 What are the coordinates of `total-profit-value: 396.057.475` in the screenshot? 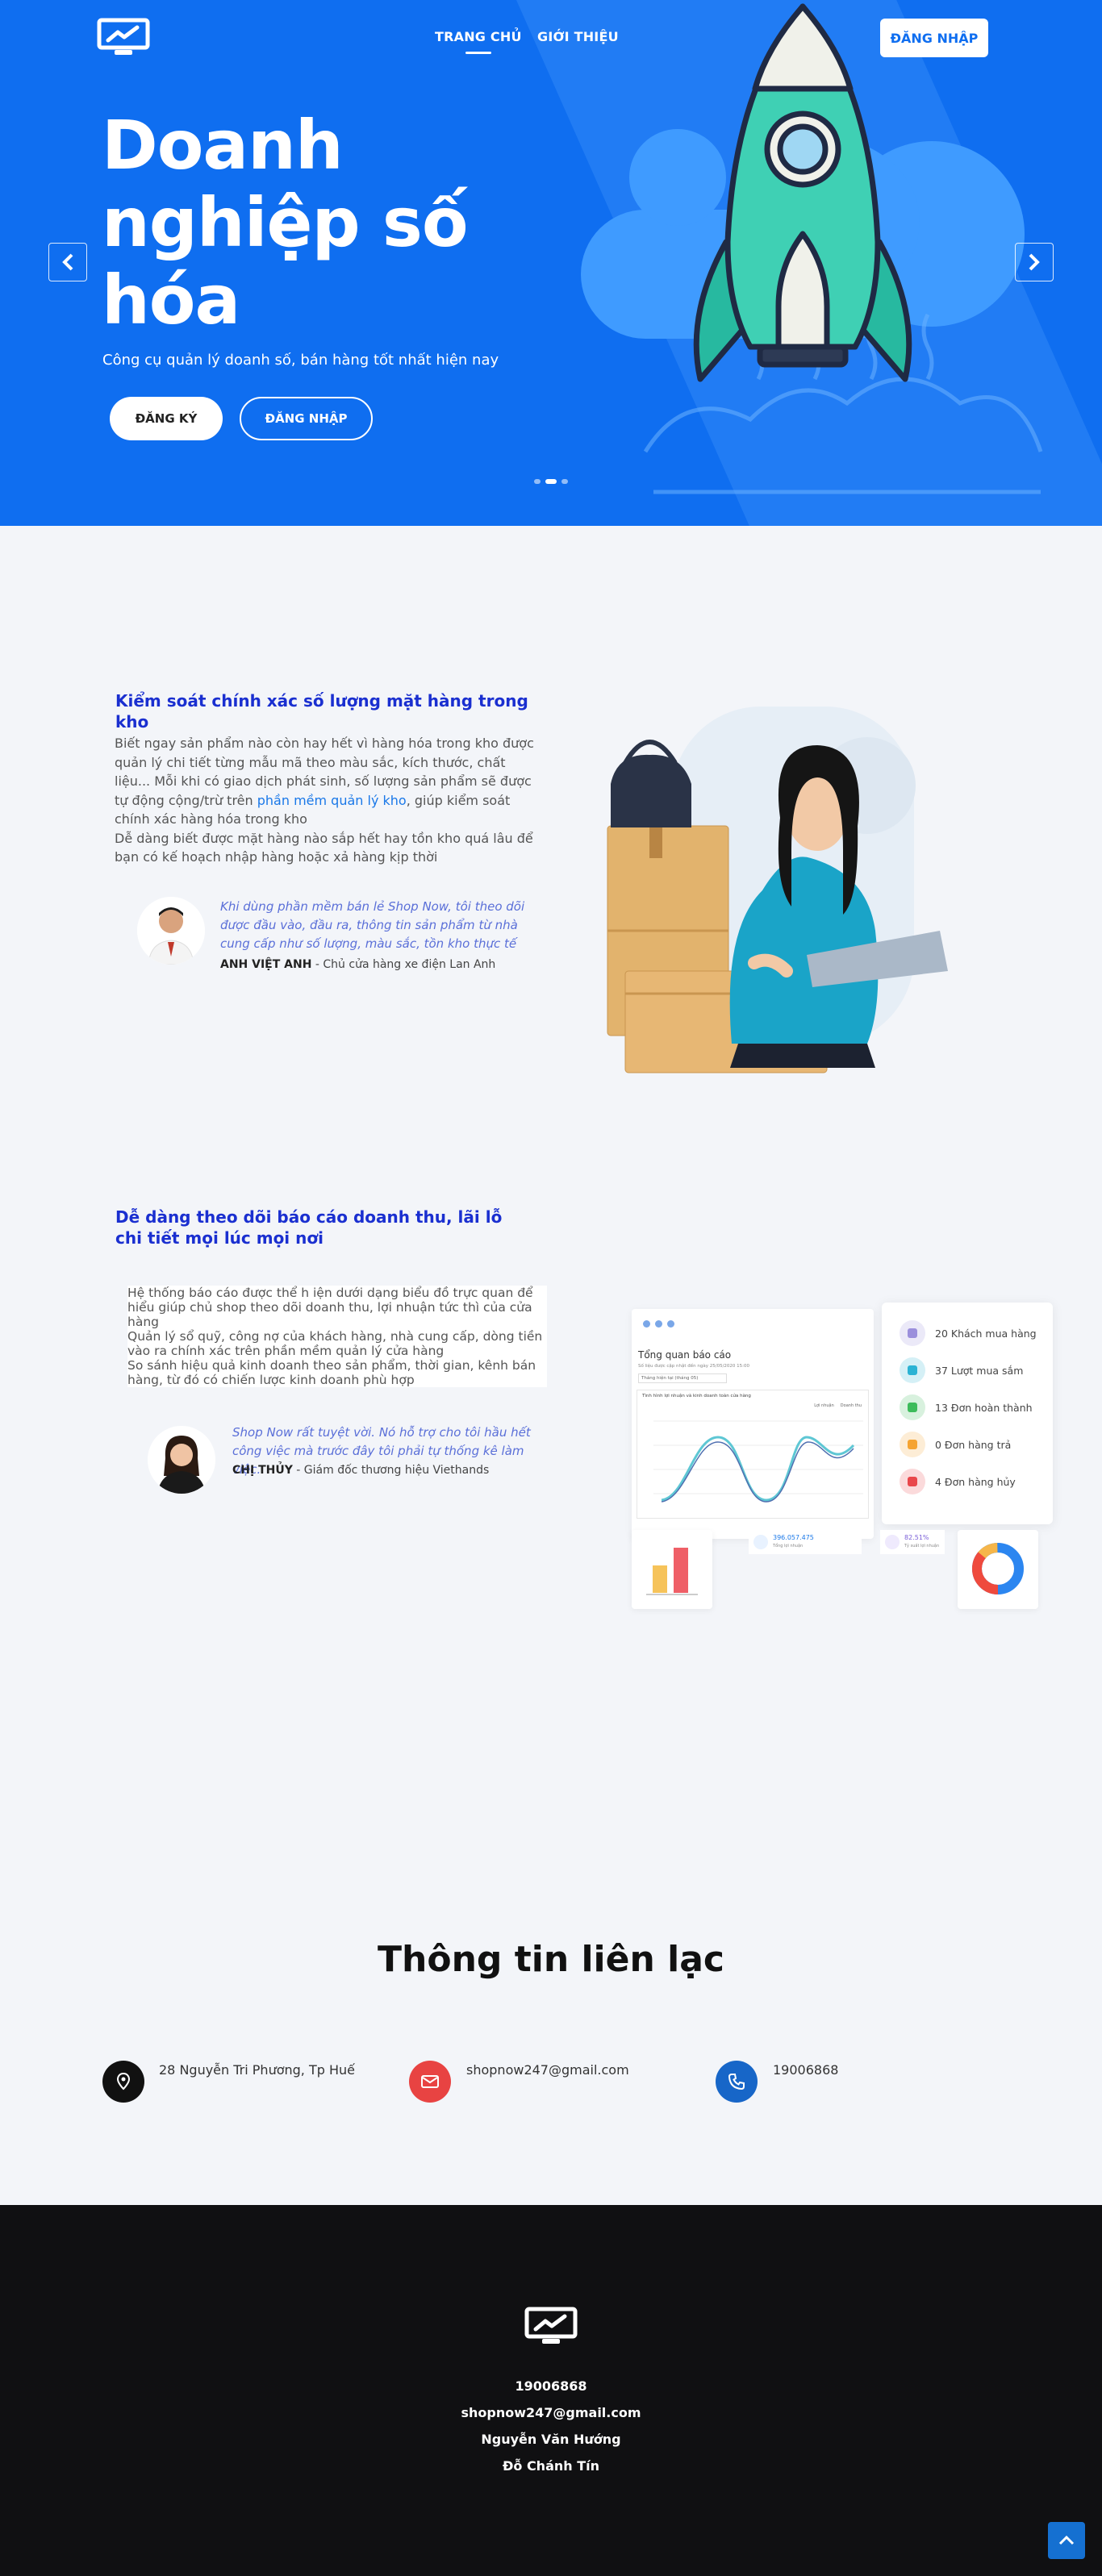 It's located at (793, 1537).